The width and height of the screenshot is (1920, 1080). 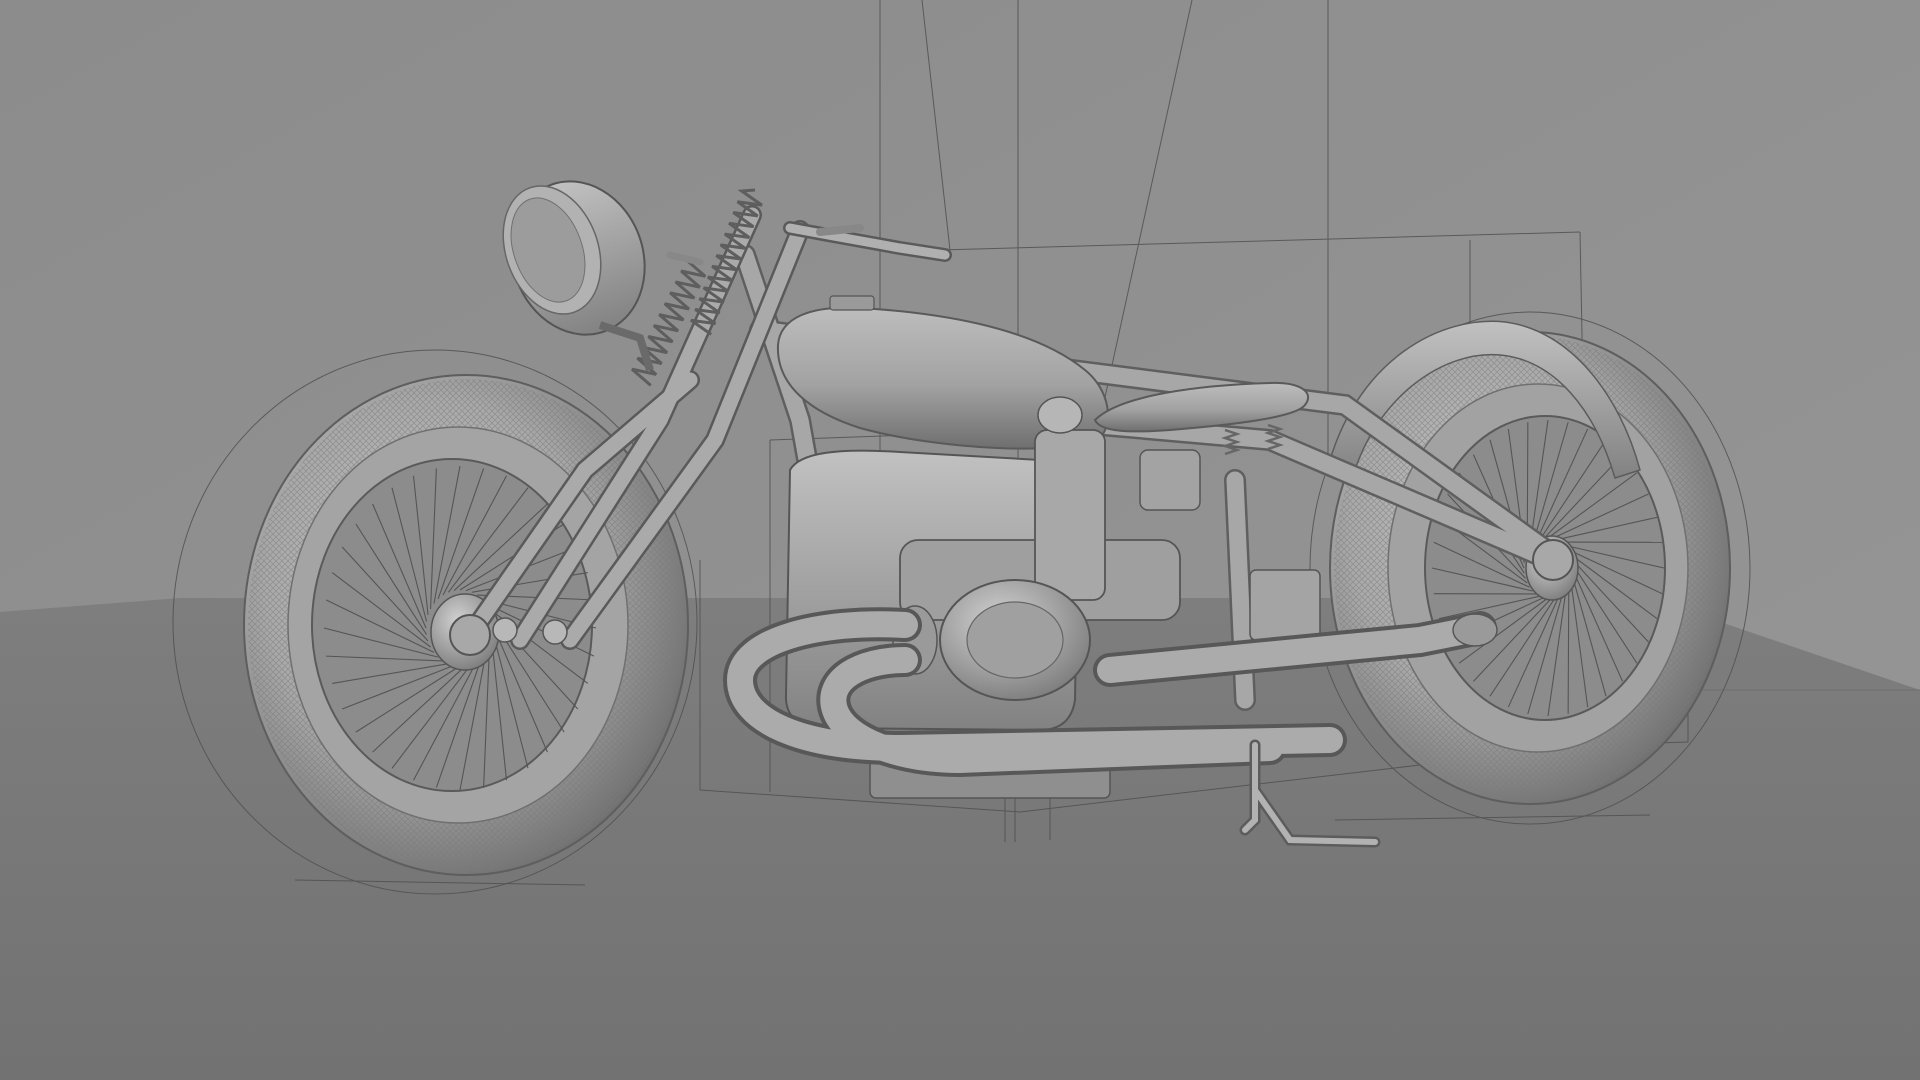 What do you see at coordinates (852, 303) in the screenshot?
I see `fuel-cap` at bounding box center [852, 303].